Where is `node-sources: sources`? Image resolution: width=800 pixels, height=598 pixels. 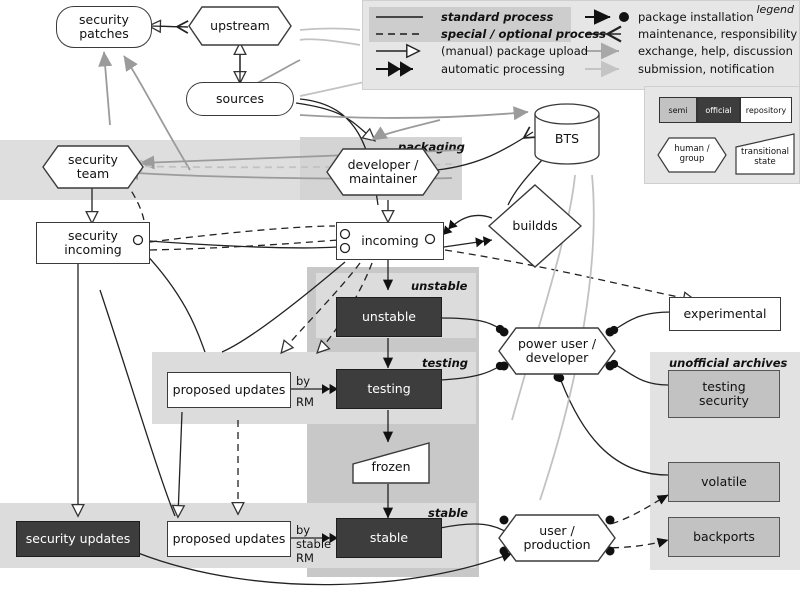 node-sources: sources is located at coordinates (240, 99).